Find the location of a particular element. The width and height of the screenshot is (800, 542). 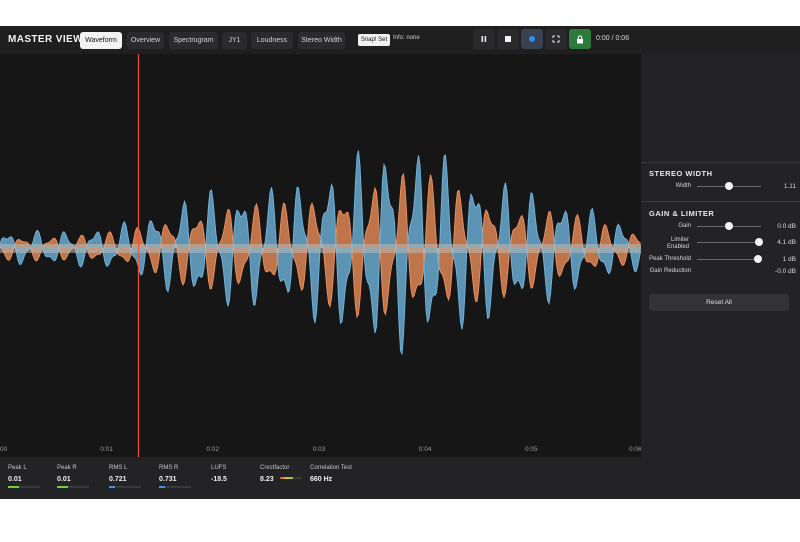

gain-reduction-label: Gain Reduction is located at coordinates (670, 271).